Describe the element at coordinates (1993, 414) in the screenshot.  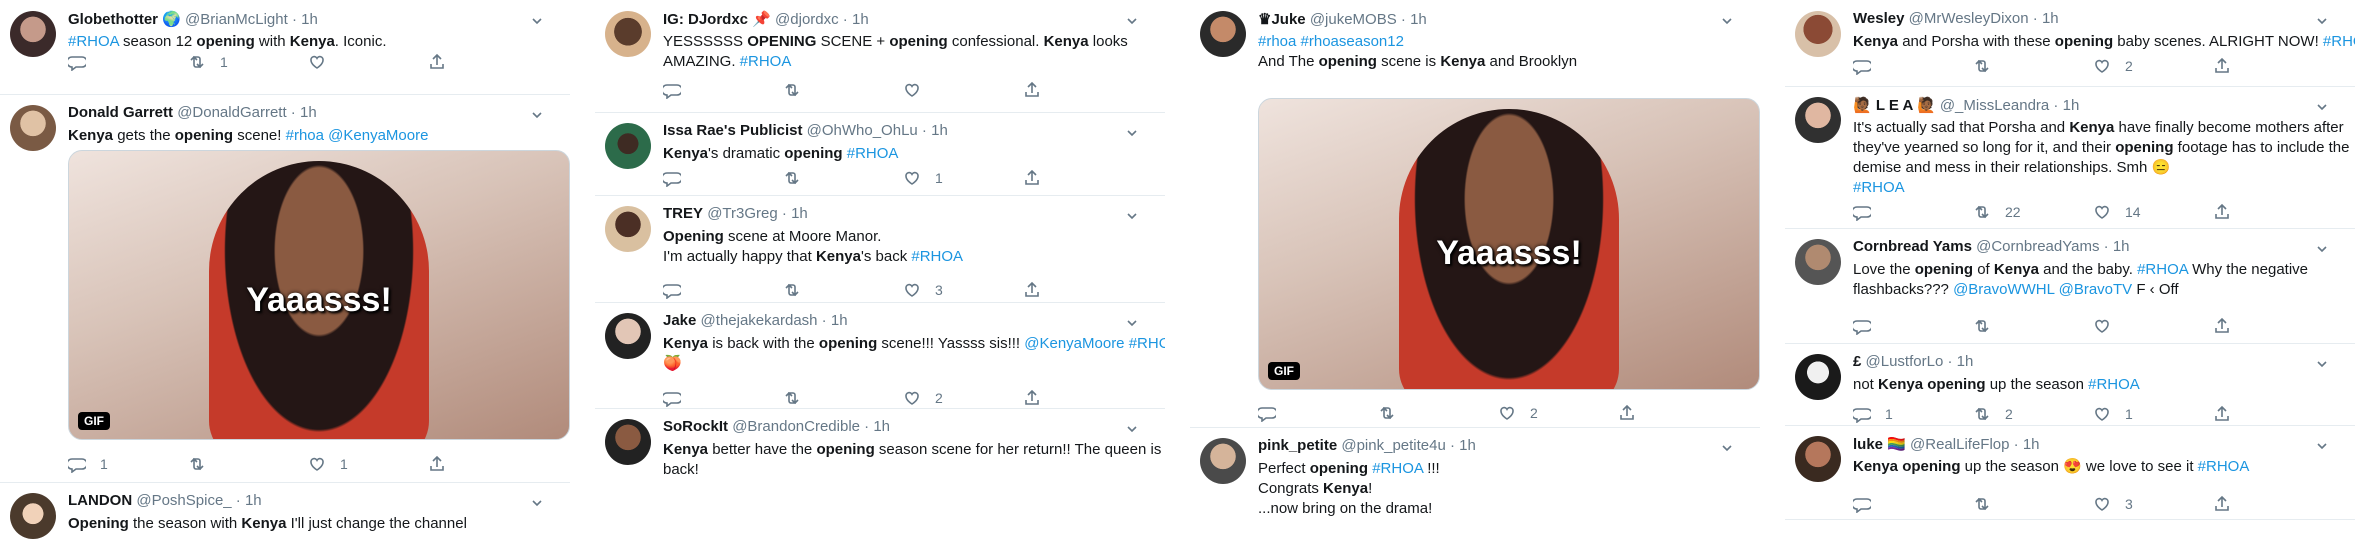
I see `retweet-button: 2` at that location.